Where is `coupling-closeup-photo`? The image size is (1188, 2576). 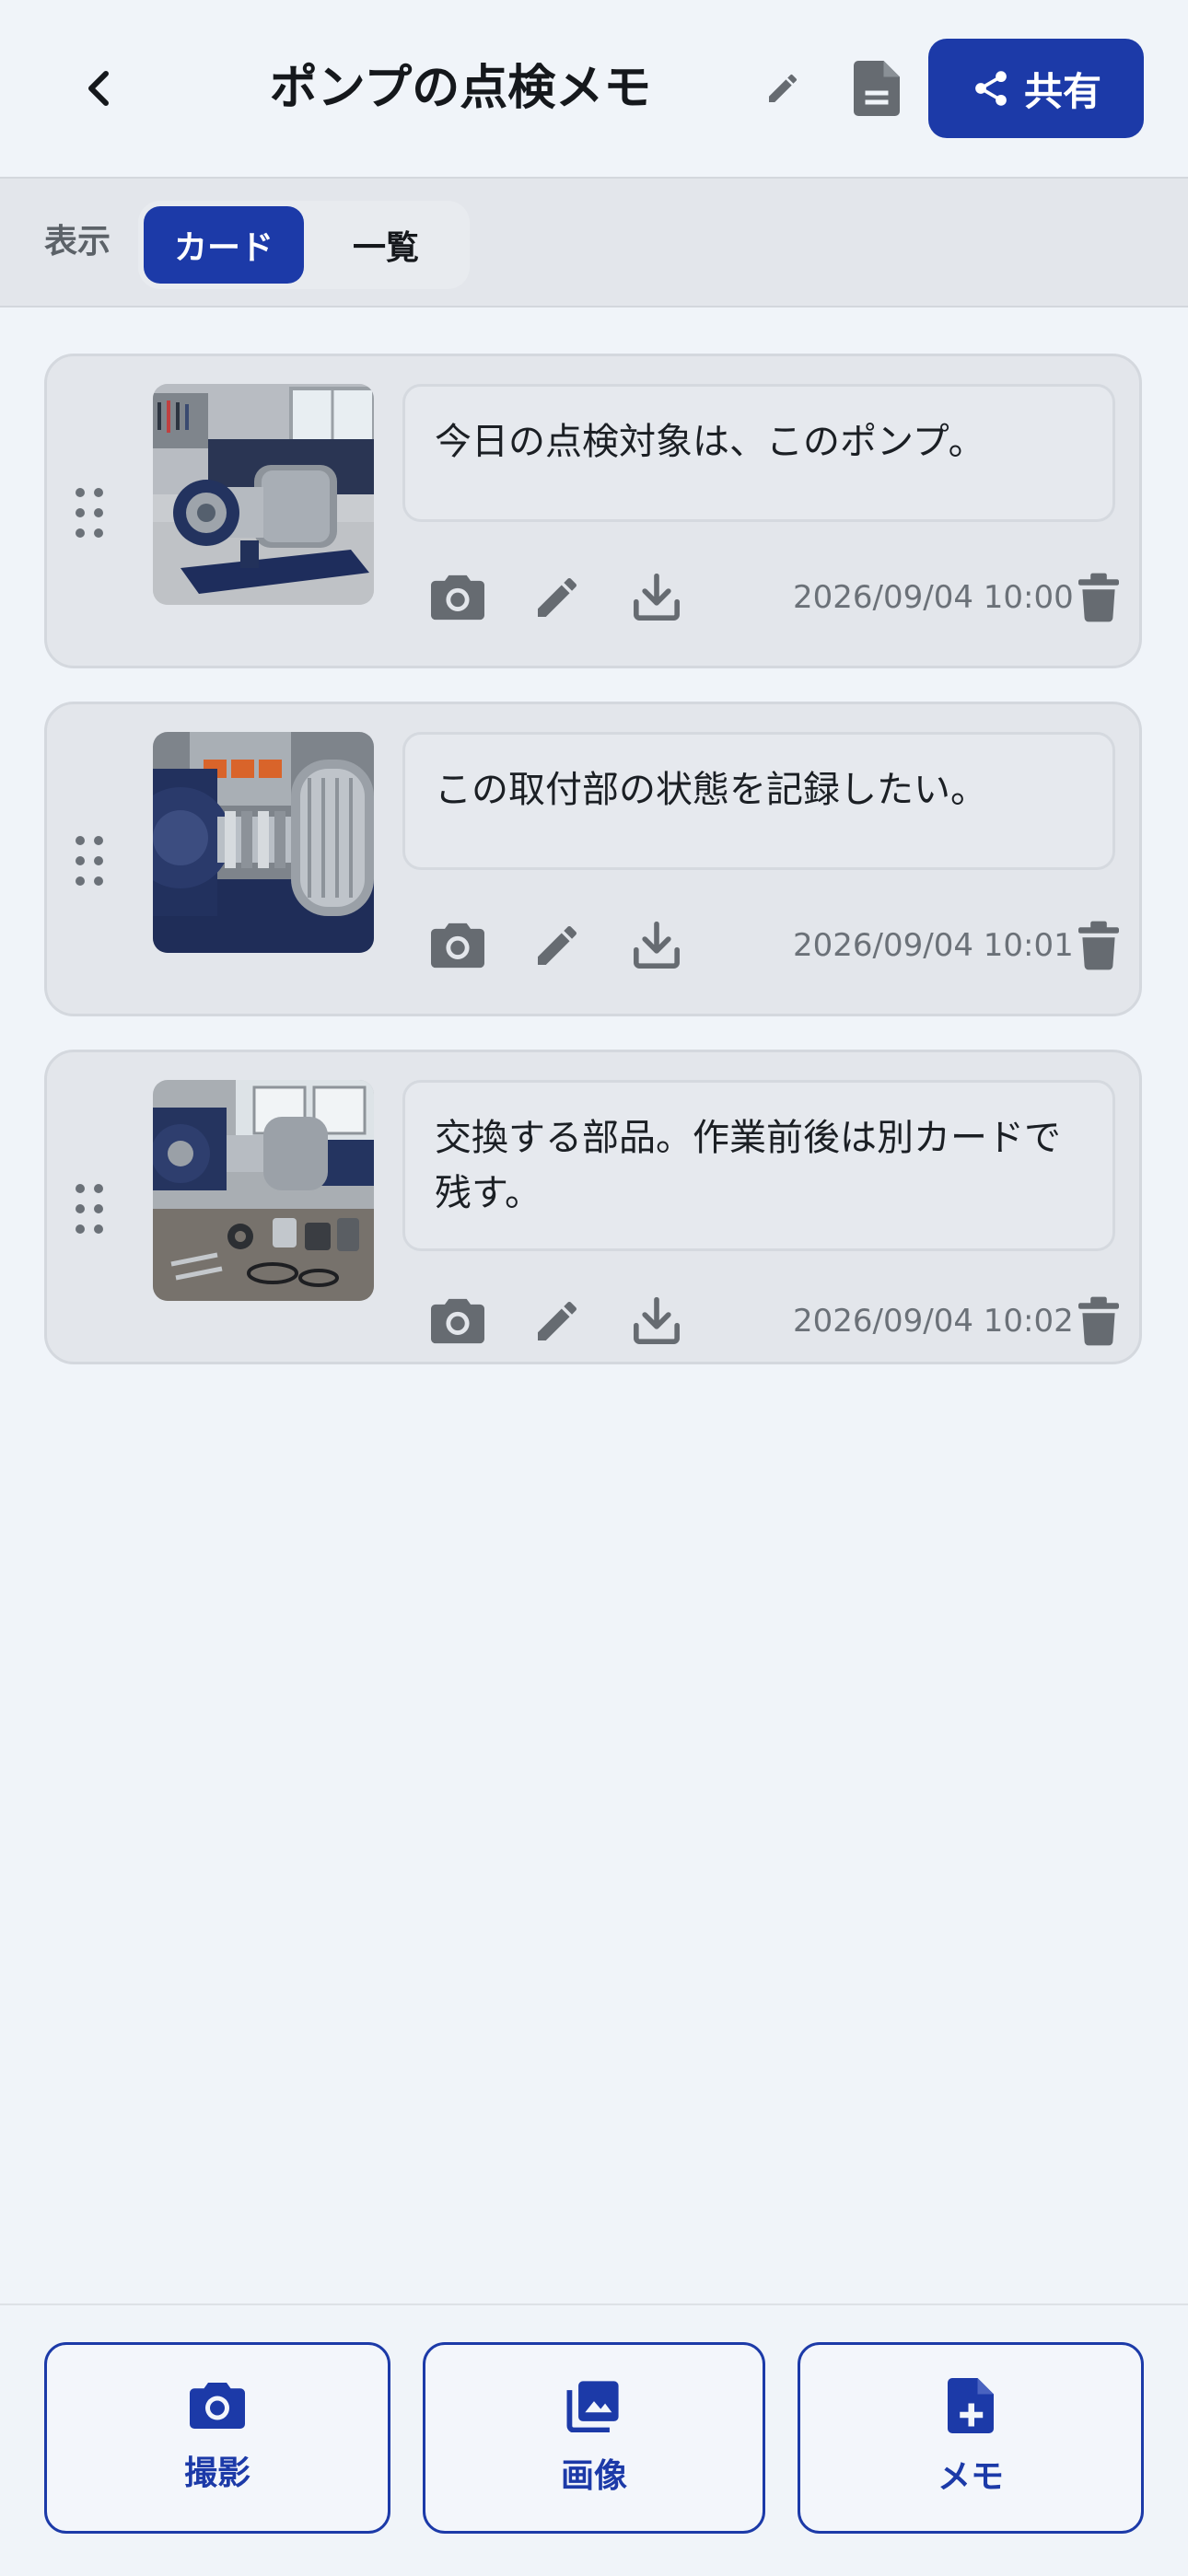 coupling-closeup-photo is located at coordinates (263, 842).